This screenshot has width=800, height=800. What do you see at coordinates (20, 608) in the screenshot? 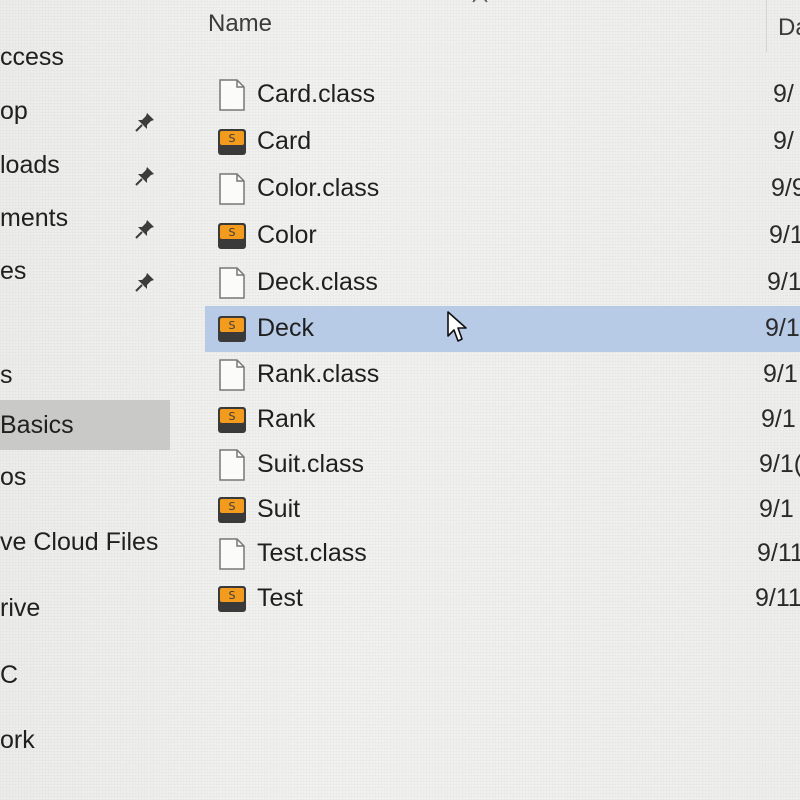
I see `nav-item-label: rive` at bounding box center [20, 608].